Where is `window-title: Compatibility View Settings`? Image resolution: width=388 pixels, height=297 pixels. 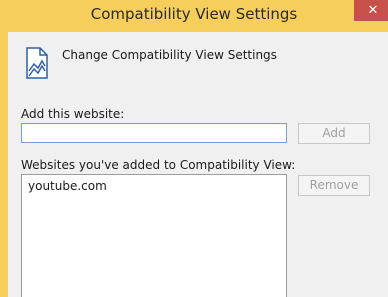
window-title: Compatibility View Settings is located at coordinates (194, 14).